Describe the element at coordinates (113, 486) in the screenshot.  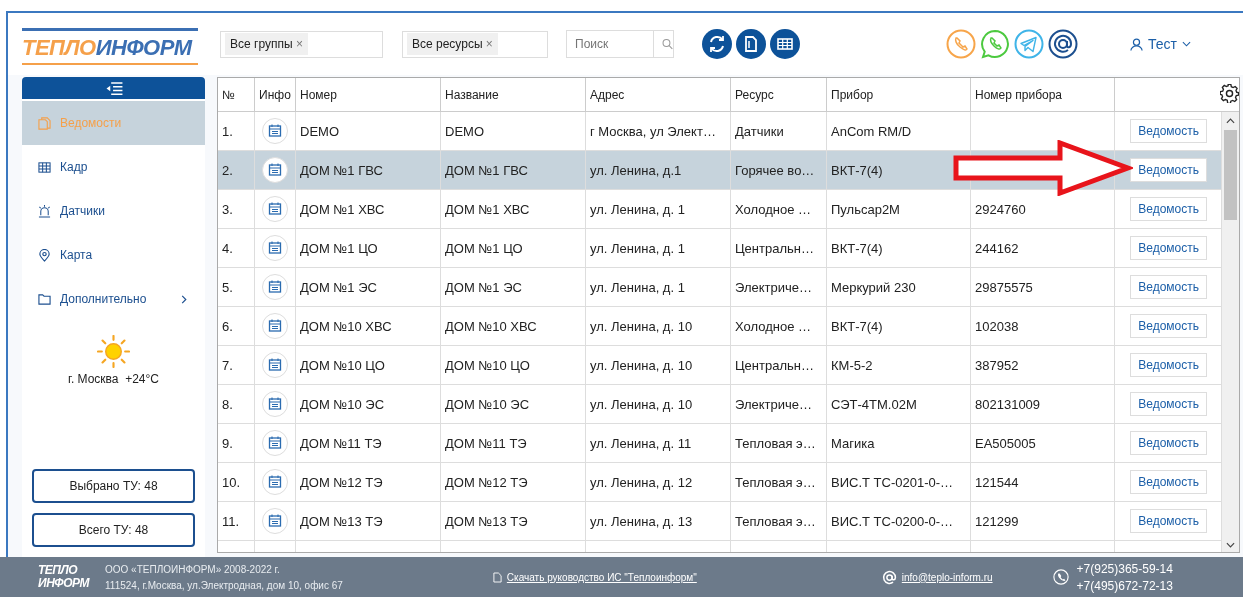
I see `counter-button: Выбрано ТУ: 48` at that location.